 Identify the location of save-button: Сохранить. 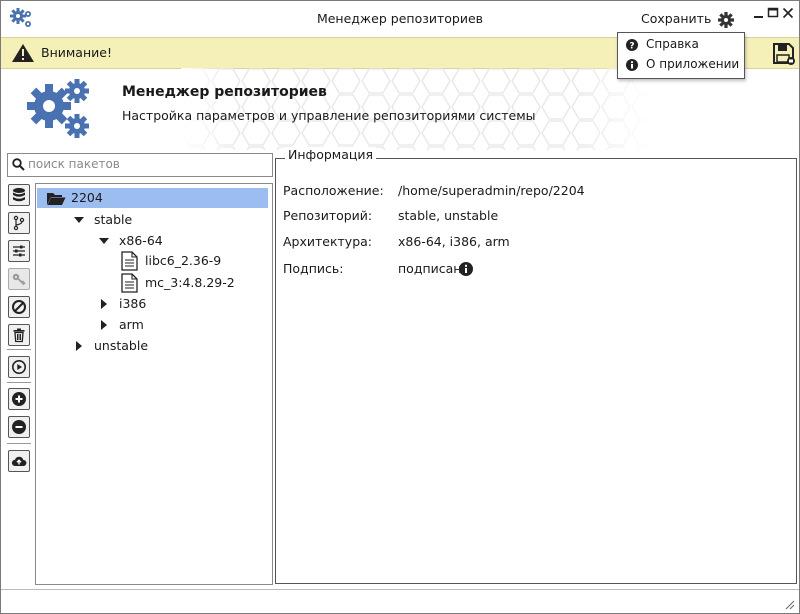
(676, 18).